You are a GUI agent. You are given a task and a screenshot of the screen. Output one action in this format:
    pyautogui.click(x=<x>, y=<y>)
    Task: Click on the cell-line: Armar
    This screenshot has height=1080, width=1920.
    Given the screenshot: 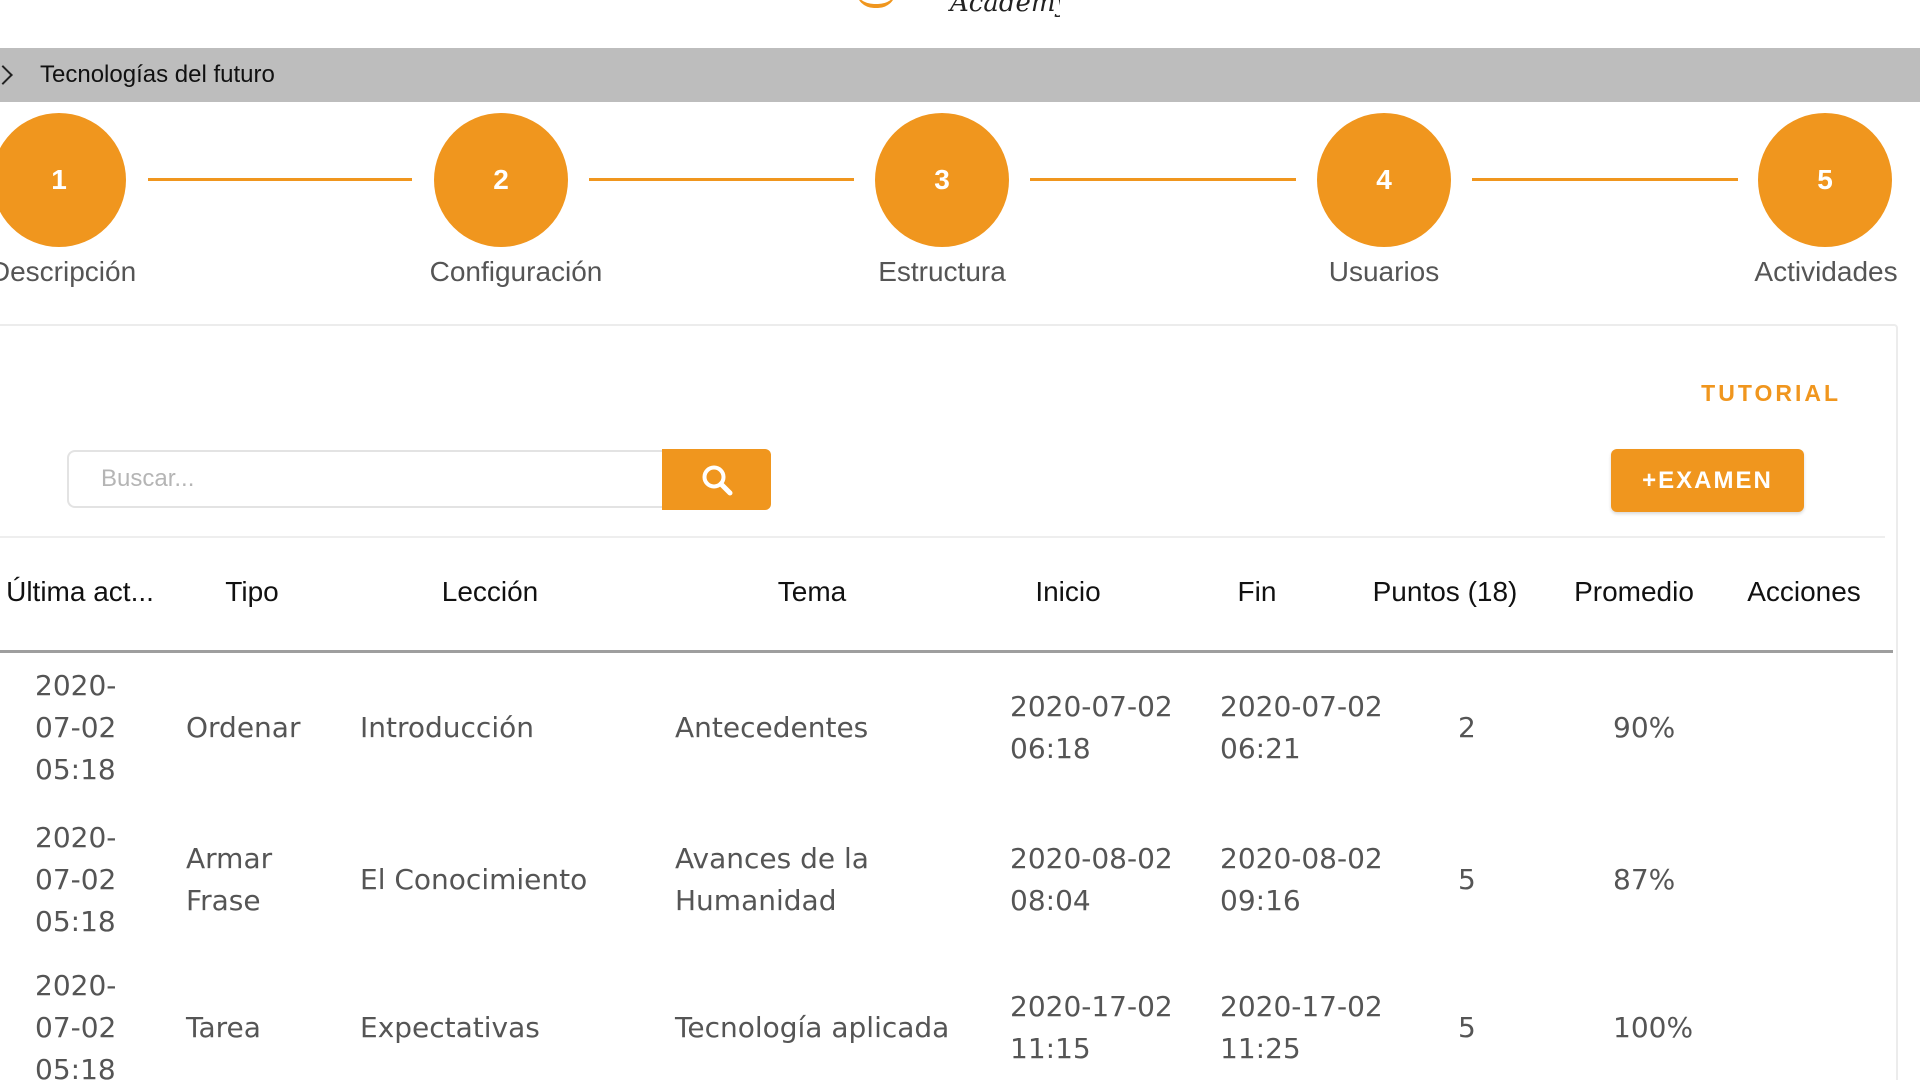 What is the action you would take?
    pyautogui.click(x=229, y=858)
    